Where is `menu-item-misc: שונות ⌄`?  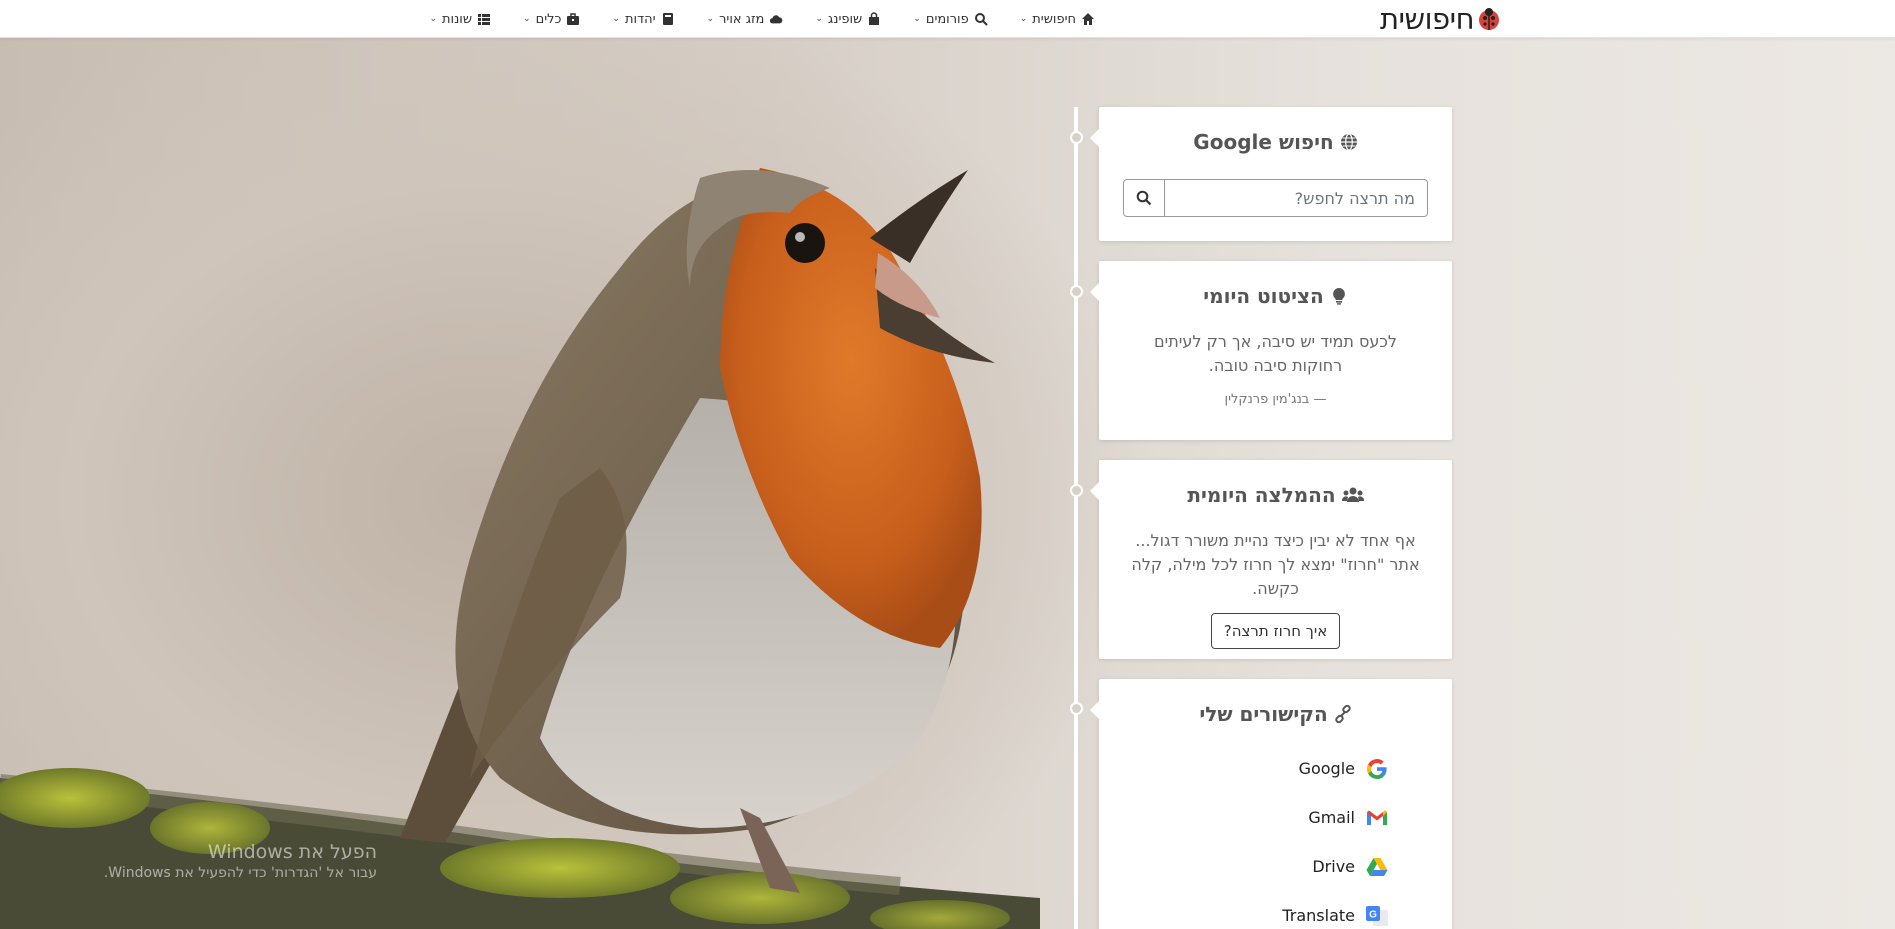 menu-item-misc: שונות ⌄ is located at coordinates (459, 19).